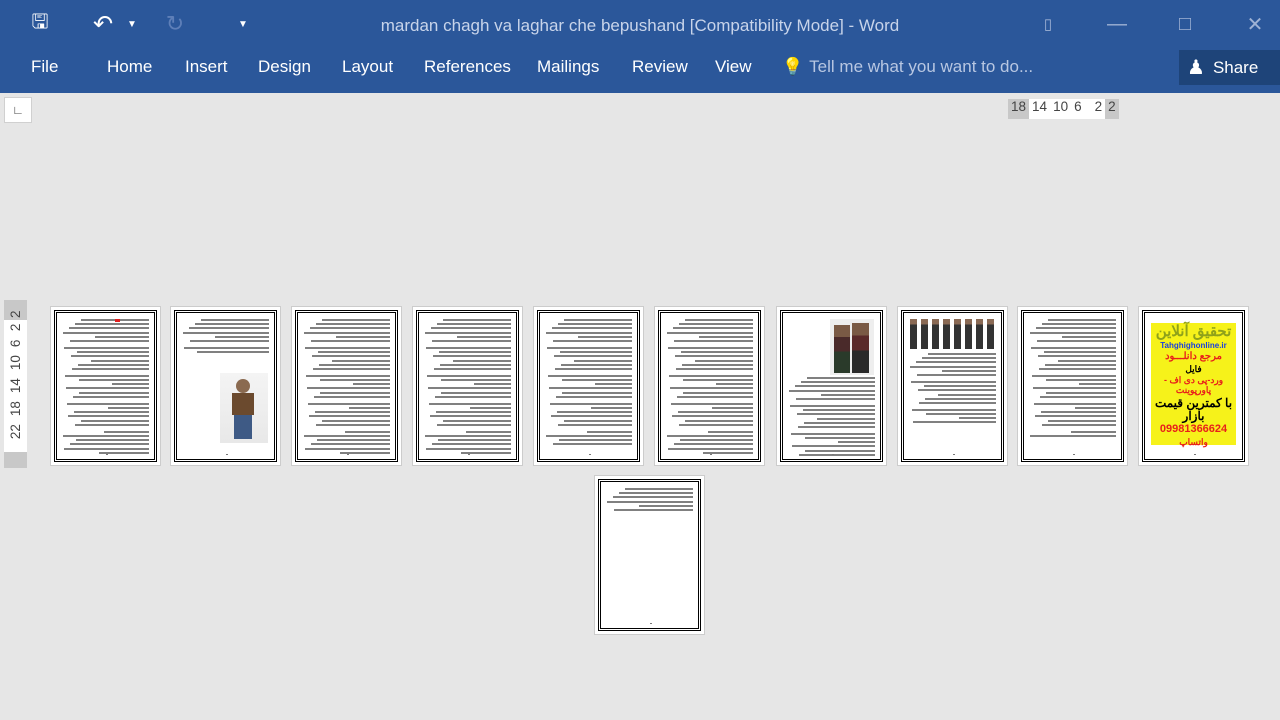  Describe the element at coordinates (284, 67) in the screenshot. I see `tab-design: Design` at that location.